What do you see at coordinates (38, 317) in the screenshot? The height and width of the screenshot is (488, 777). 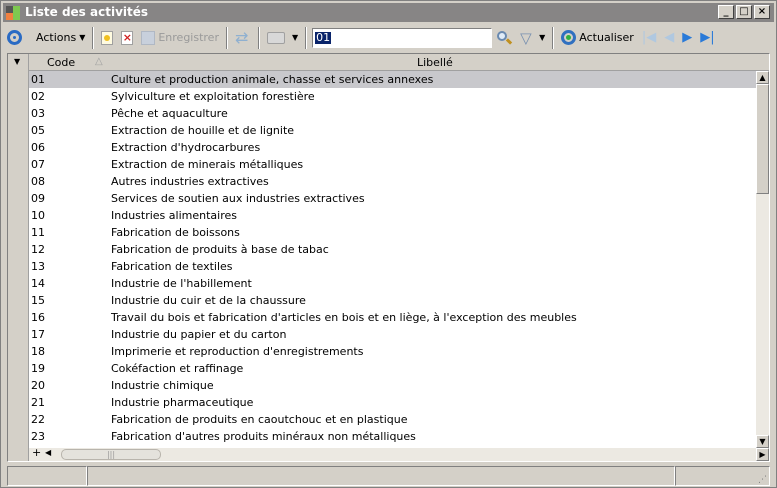 I see `cell-code: 16` at bounding box center [38, 317].